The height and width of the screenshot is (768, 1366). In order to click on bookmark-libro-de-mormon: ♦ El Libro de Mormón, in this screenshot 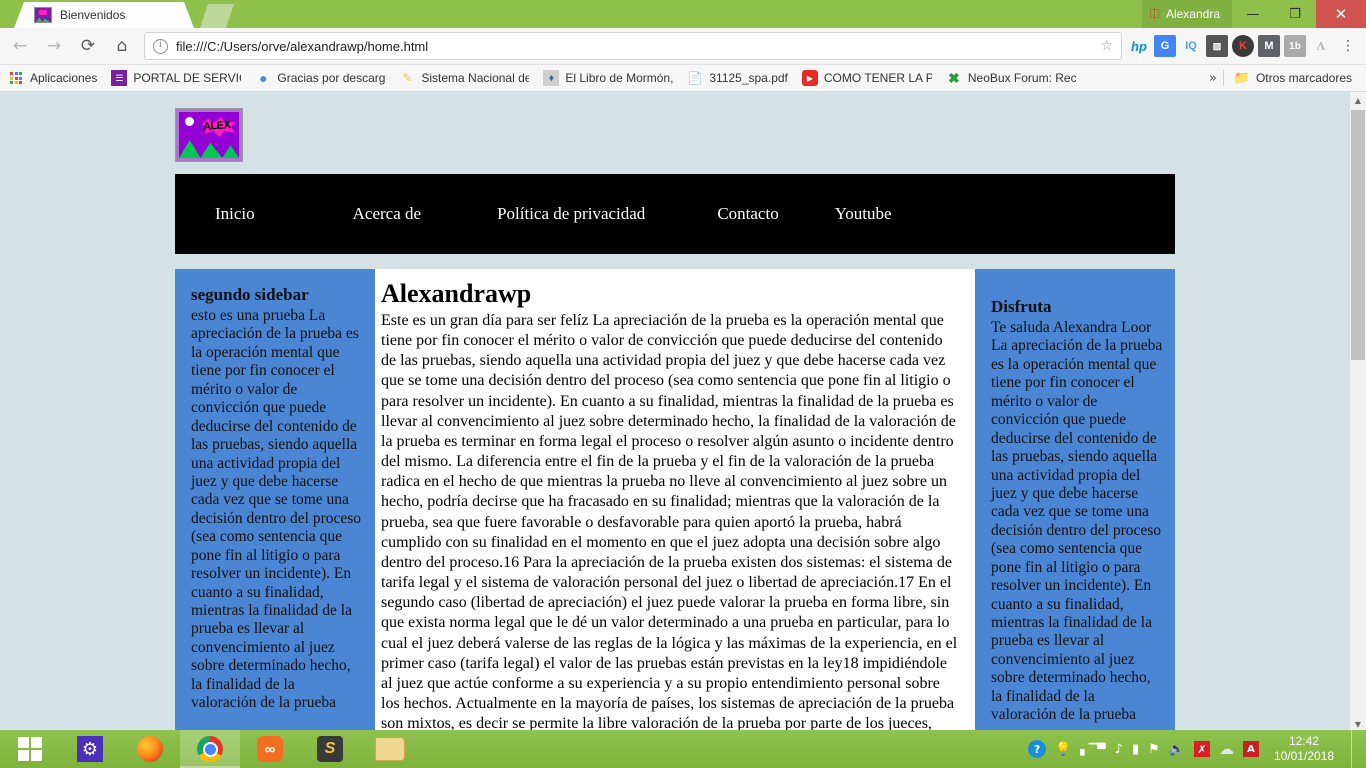, I will do `click(608, 78)`.